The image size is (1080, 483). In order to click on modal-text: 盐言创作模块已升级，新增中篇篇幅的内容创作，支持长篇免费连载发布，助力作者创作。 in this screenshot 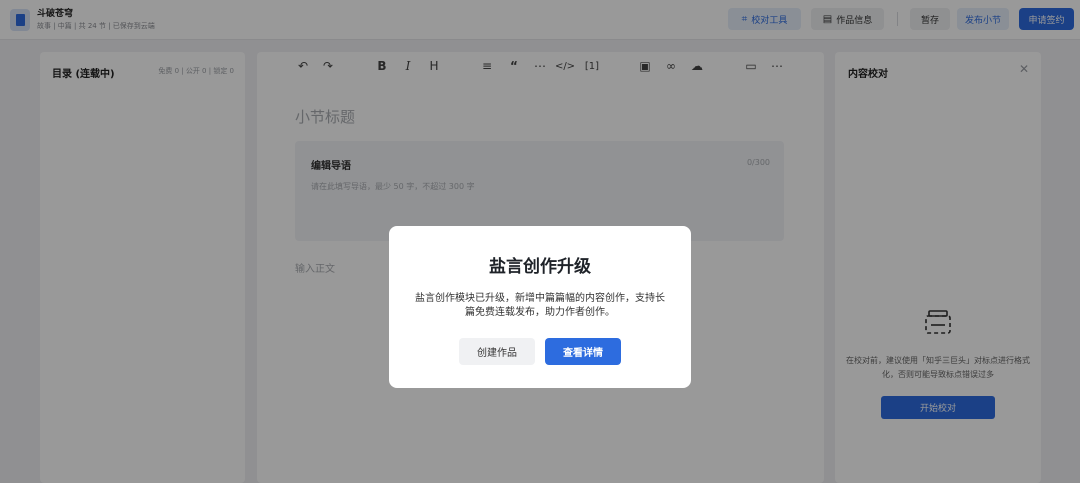, I will do `click(540, 305)`.